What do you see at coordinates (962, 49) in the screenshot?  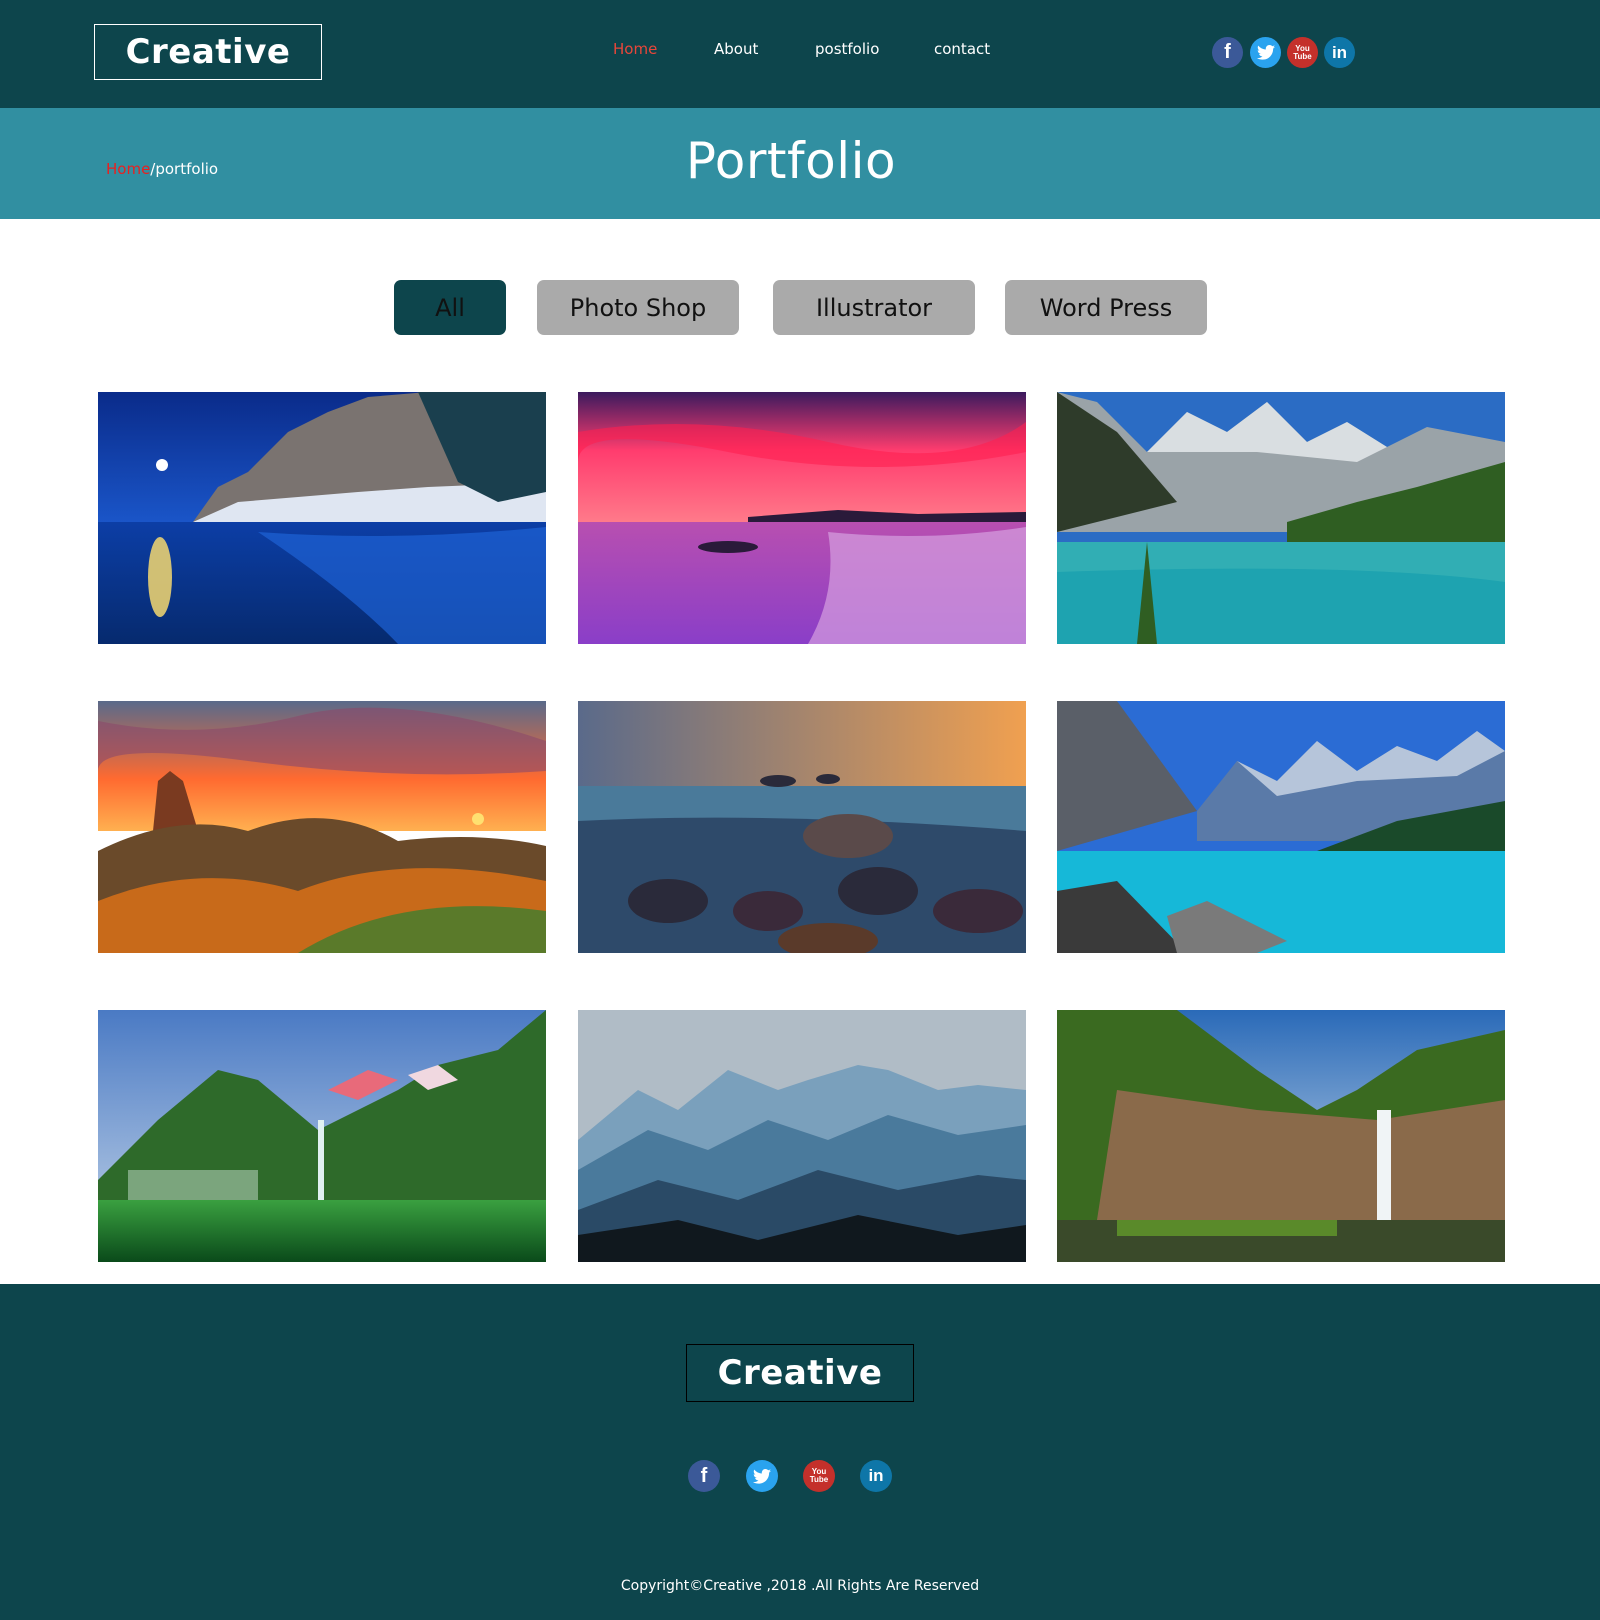 I see `nav-contact-link: contact` at bounding box center [962, 49].